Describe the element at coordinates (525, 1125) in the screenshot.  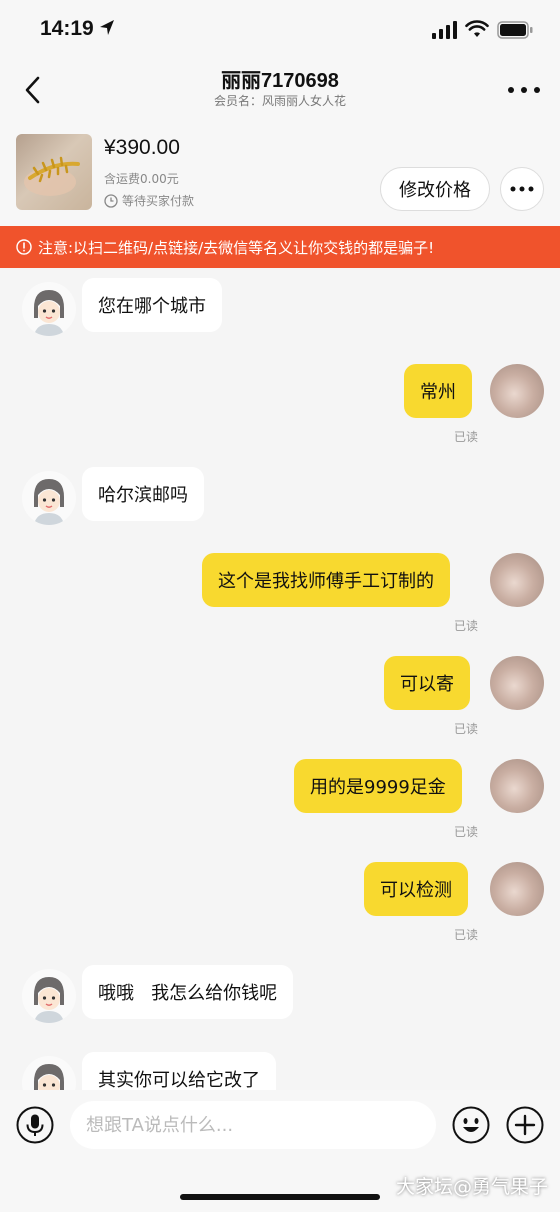
I see `plus-icon` at that location.